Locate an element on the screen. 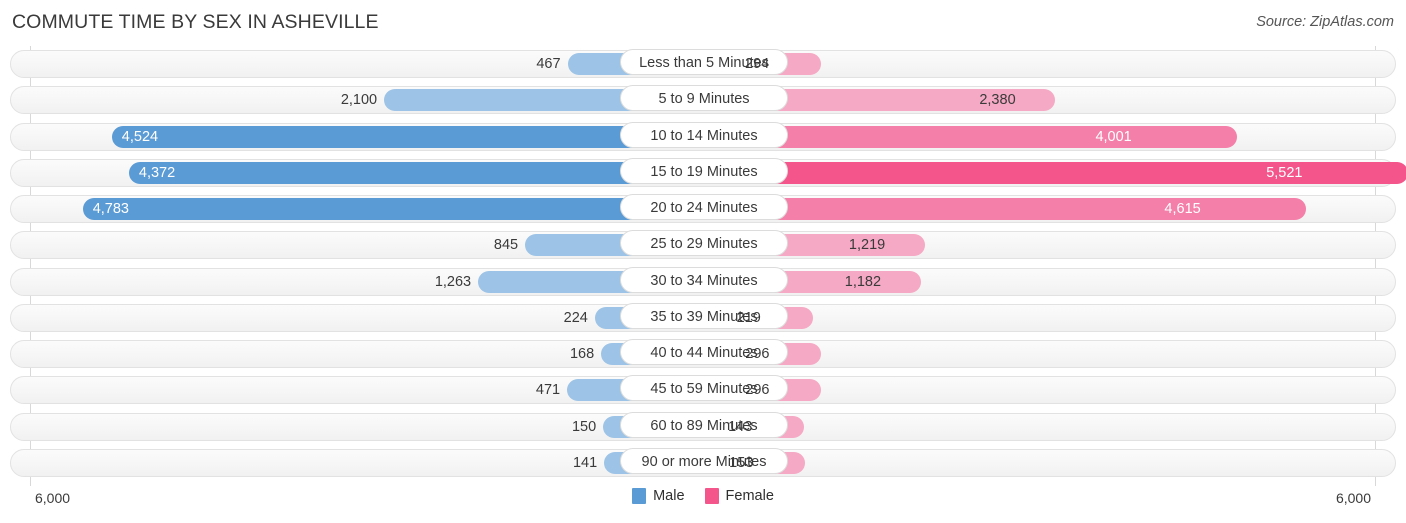 The height and width of the screenshot is (523, 1406). category-label: 90 or more Minutes is located at coordinates (704, 460).